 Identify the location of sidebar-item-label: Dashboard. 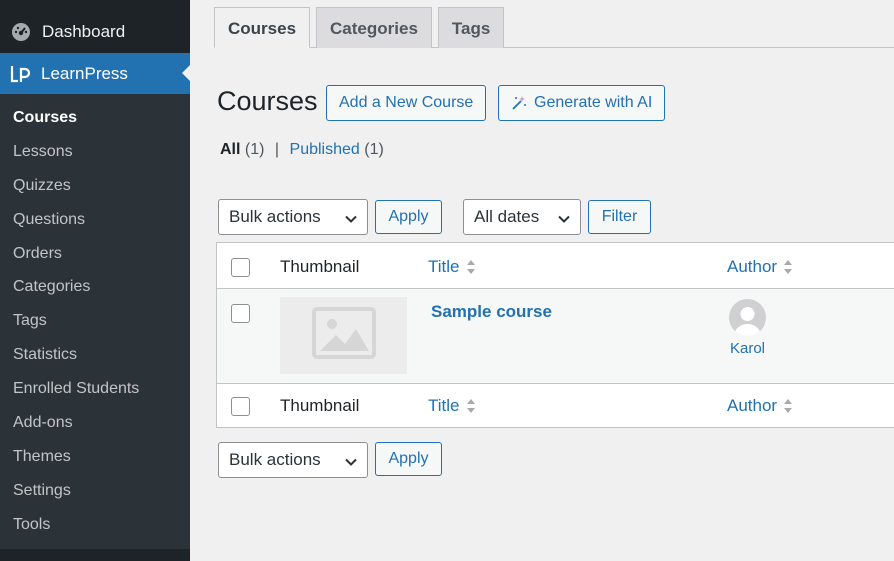
(84, 31).